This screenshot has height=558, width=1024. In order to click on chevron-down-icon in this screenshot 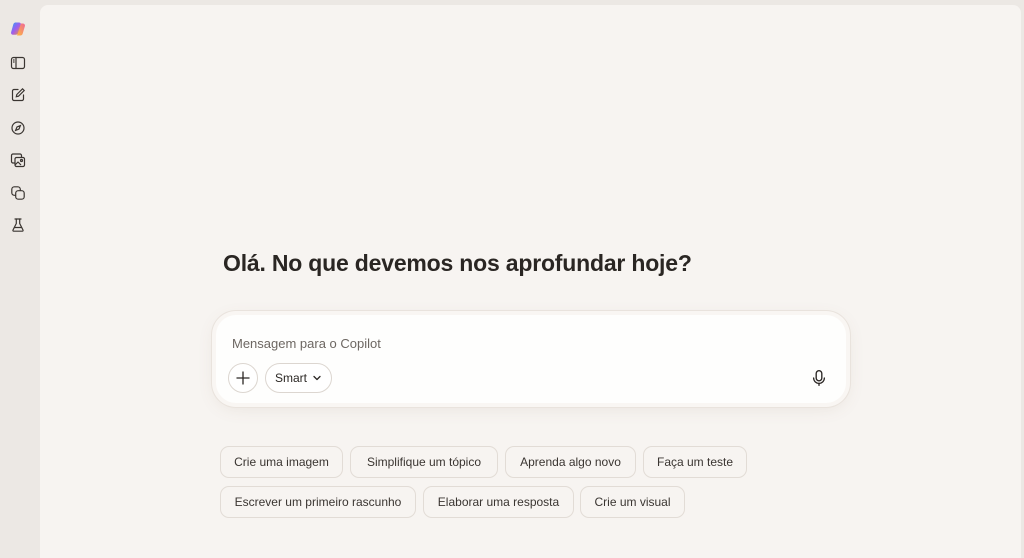, I will do `click(317, 378)`.